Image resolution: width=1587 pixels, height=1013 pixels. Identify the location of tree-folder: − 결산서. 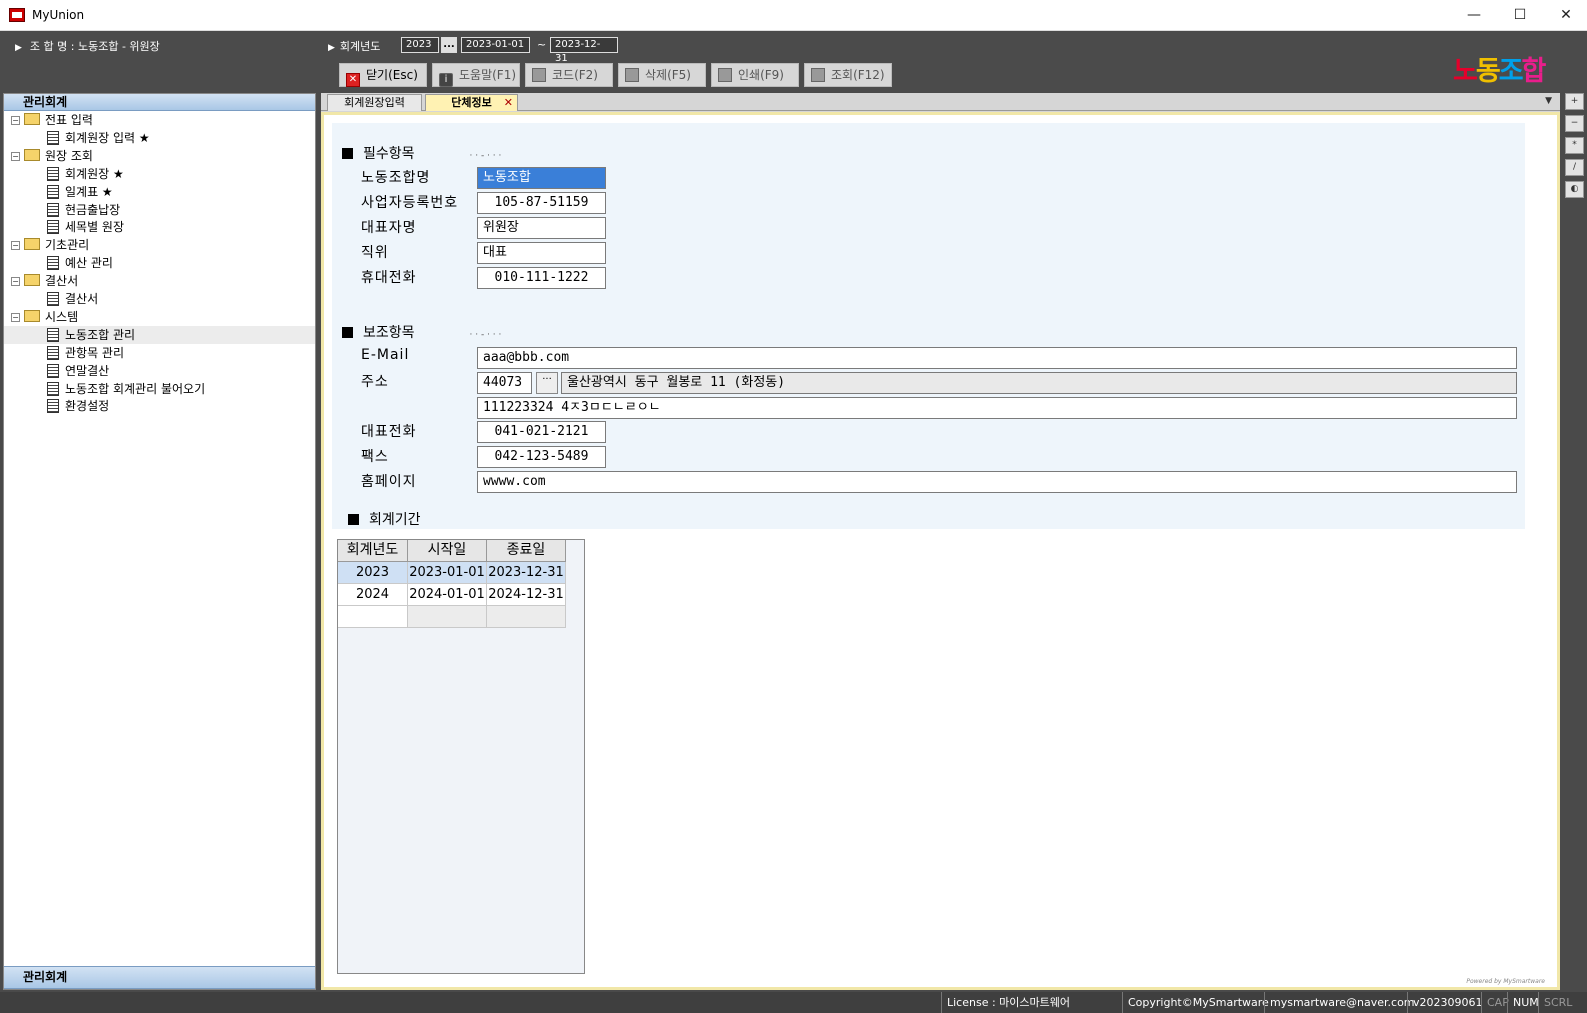
(159, 281).